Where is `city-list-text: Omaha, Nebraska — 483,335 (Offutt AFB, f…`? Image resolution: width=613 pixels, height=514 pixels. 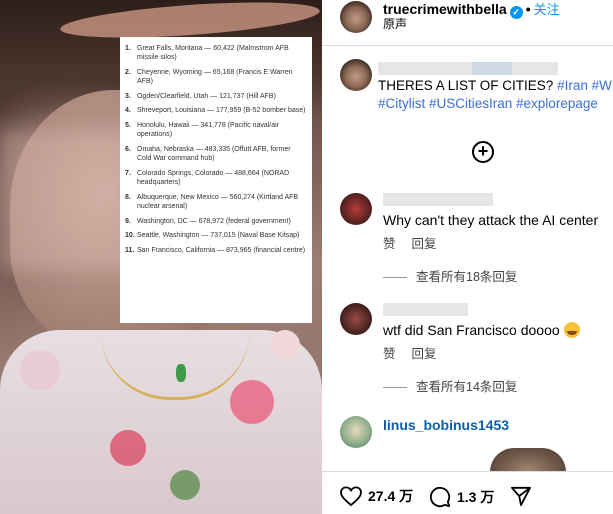 city-list-text: Omaha, Nebraska — 483,335 (Offutt AFB, f… is located at coordinates (214, 154).